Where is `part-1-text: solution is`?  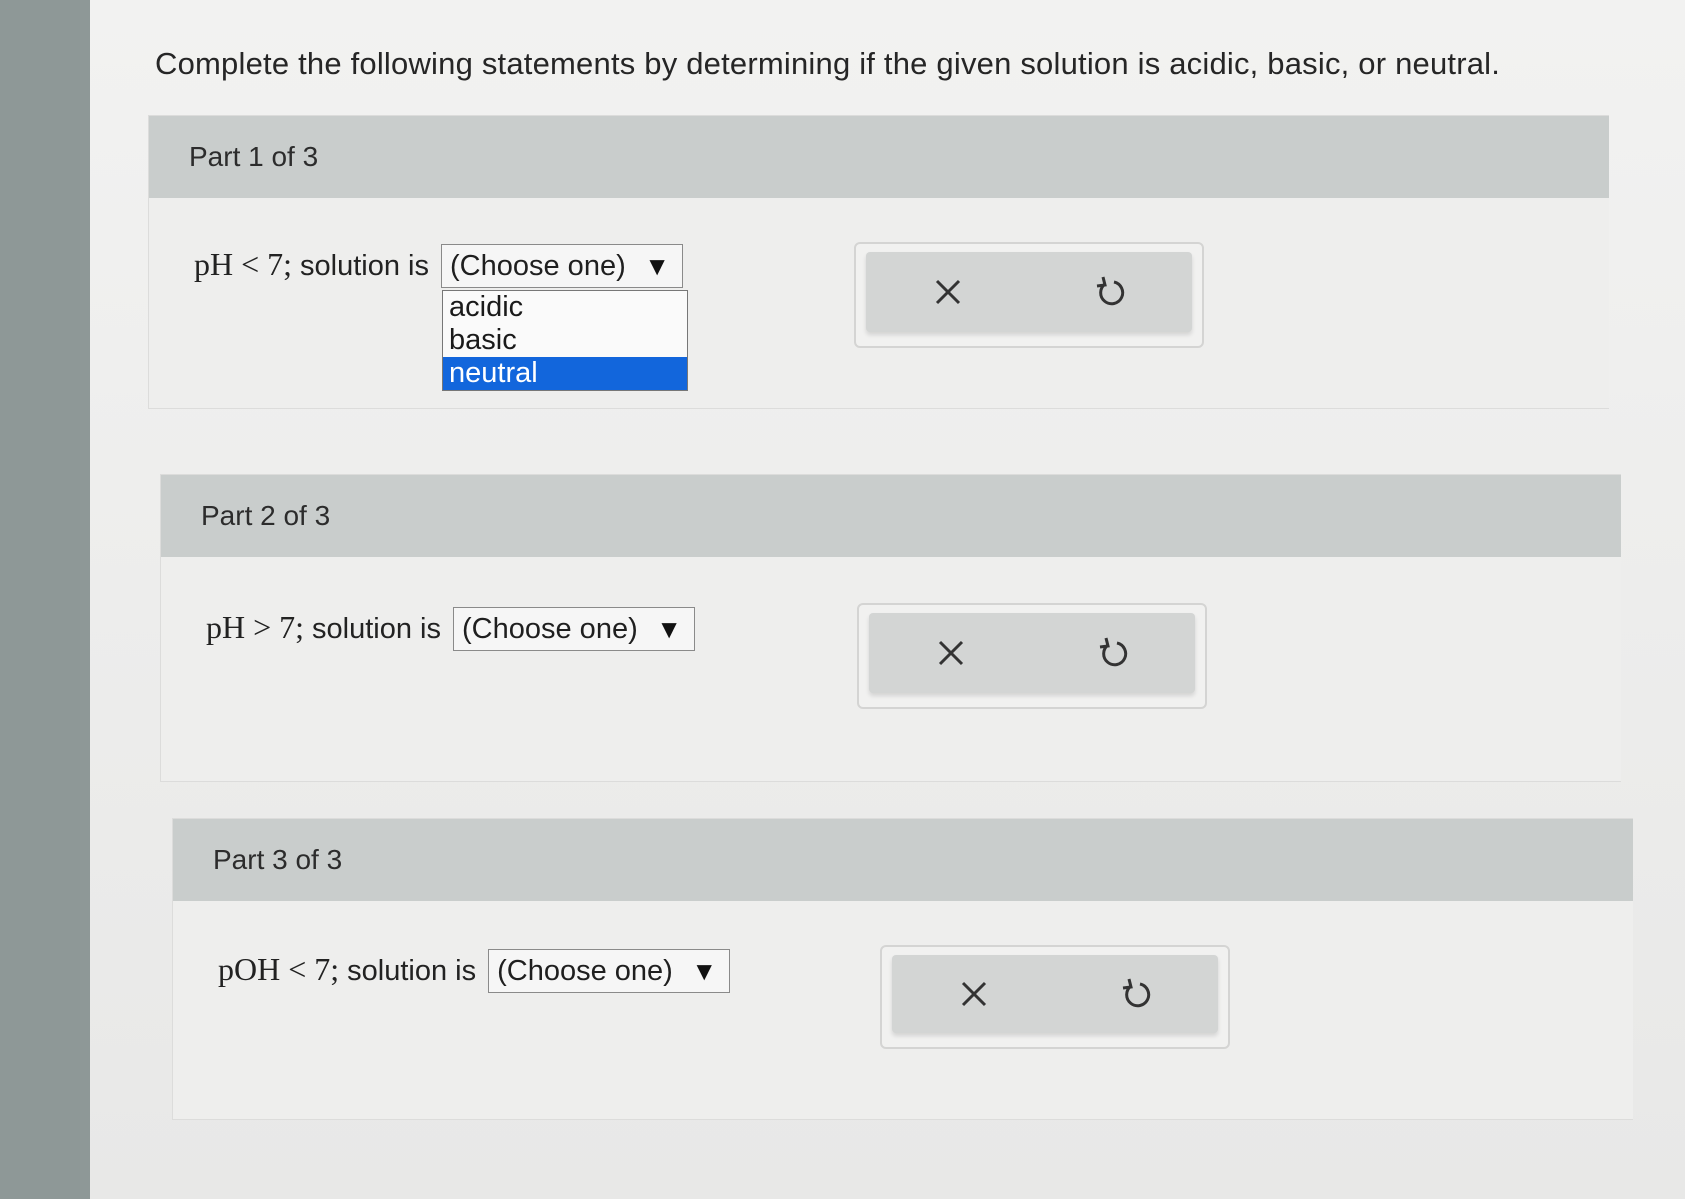
part-1-text: solution is is located at coordinates (365, 266).